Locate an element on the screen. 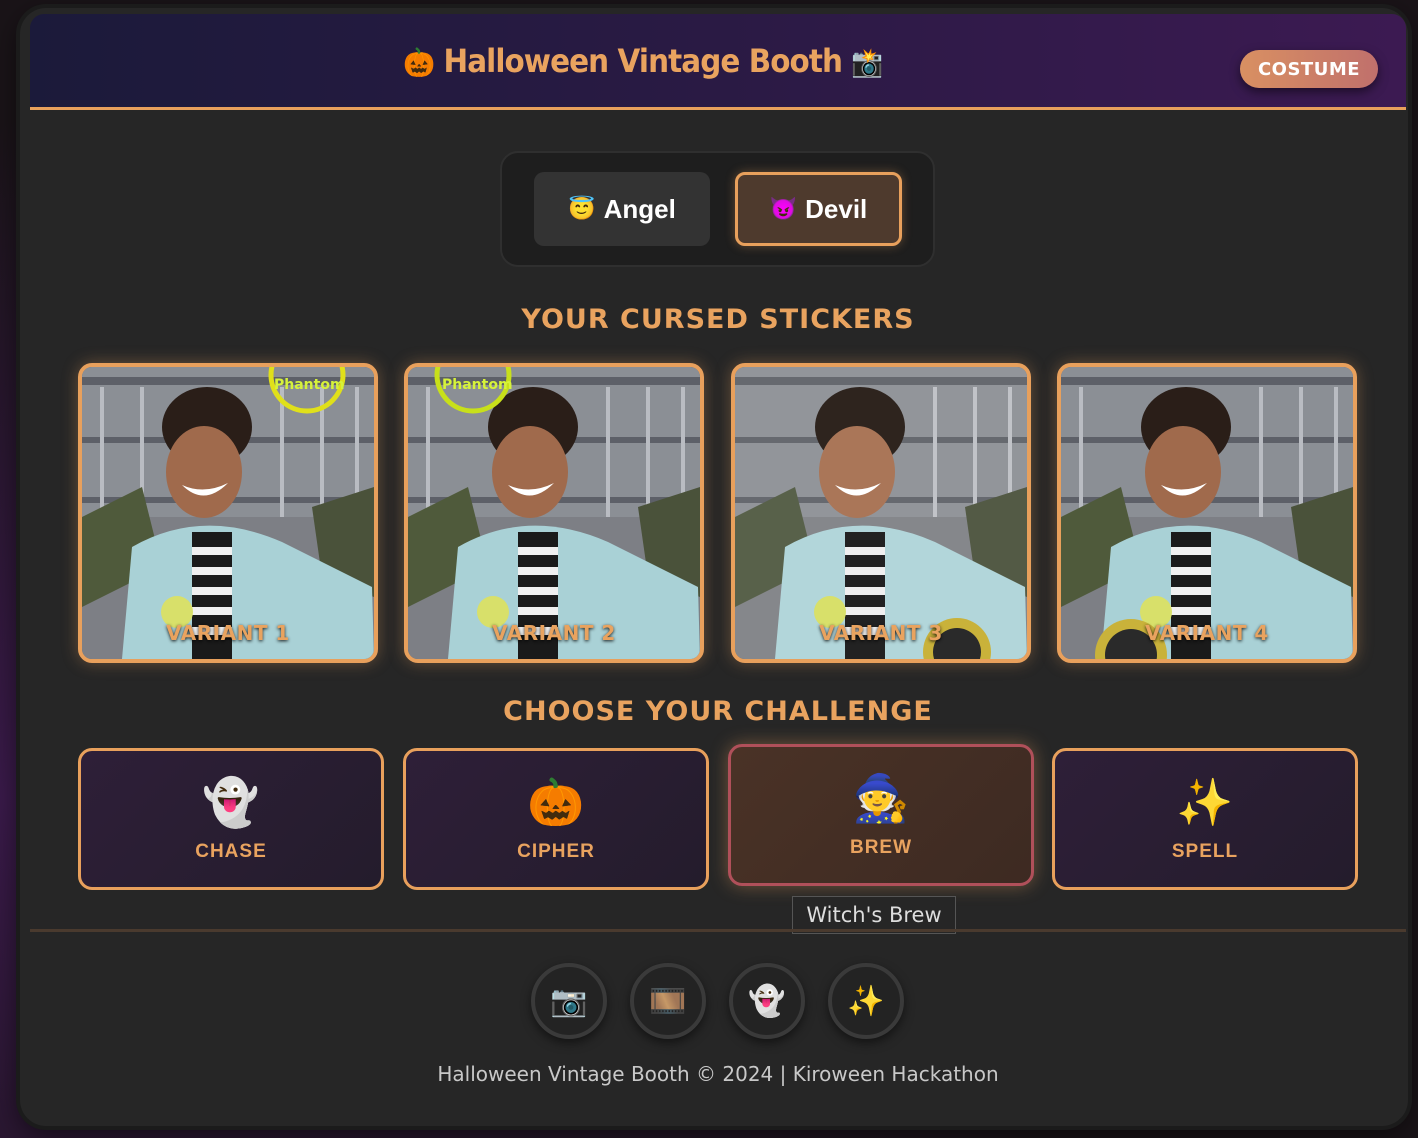 The width and height of the screenshot is (1418, 1138). stickers-title: YOUR CURSED STICKERS is located at coordinates (718, 319).